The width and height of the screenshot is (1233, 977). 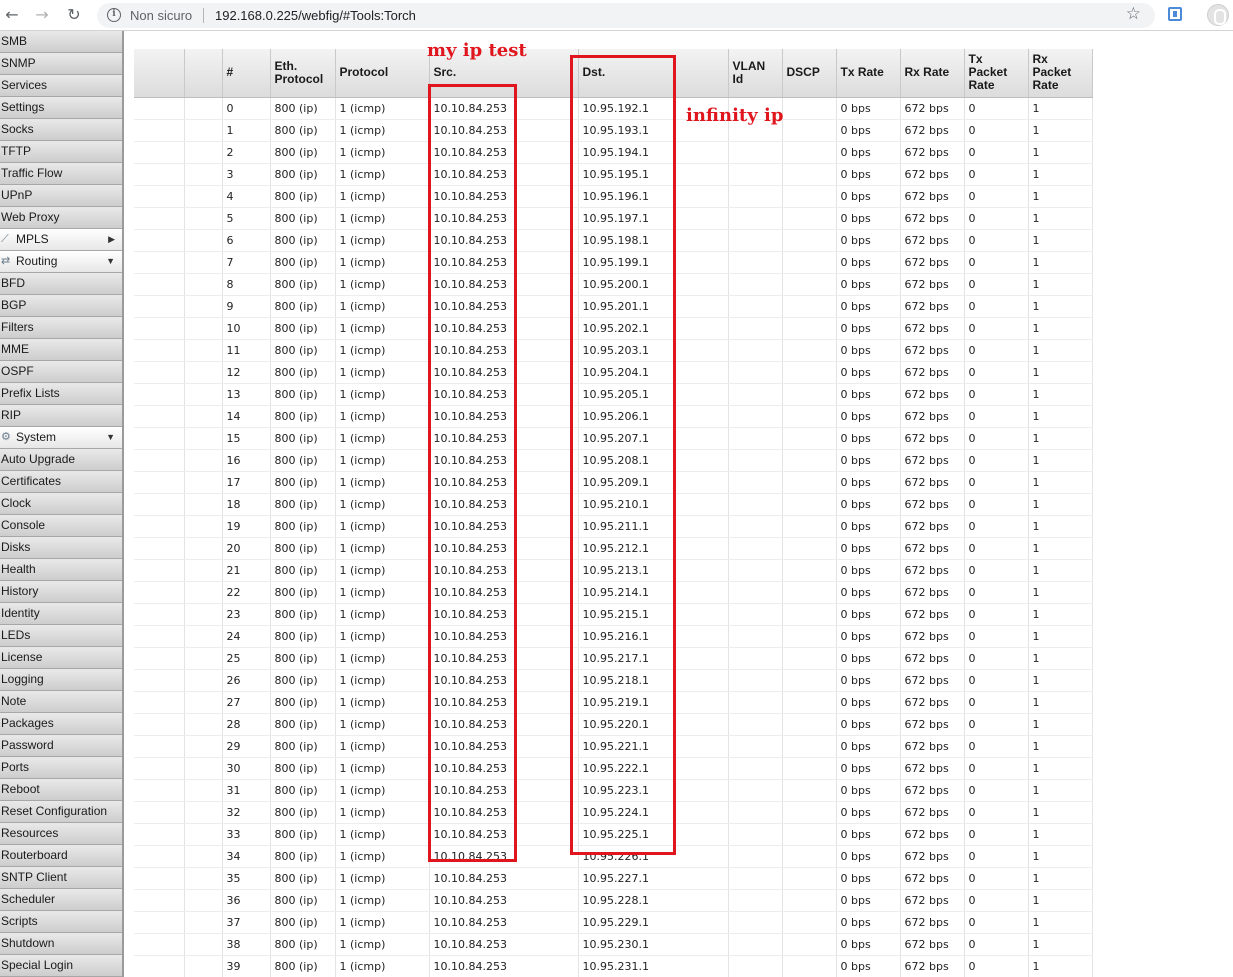 What do you see at coordinates (61, 130) in the screenshot?
I see `sidebar-item-socks: Socks` at bounding box center [61, 130].